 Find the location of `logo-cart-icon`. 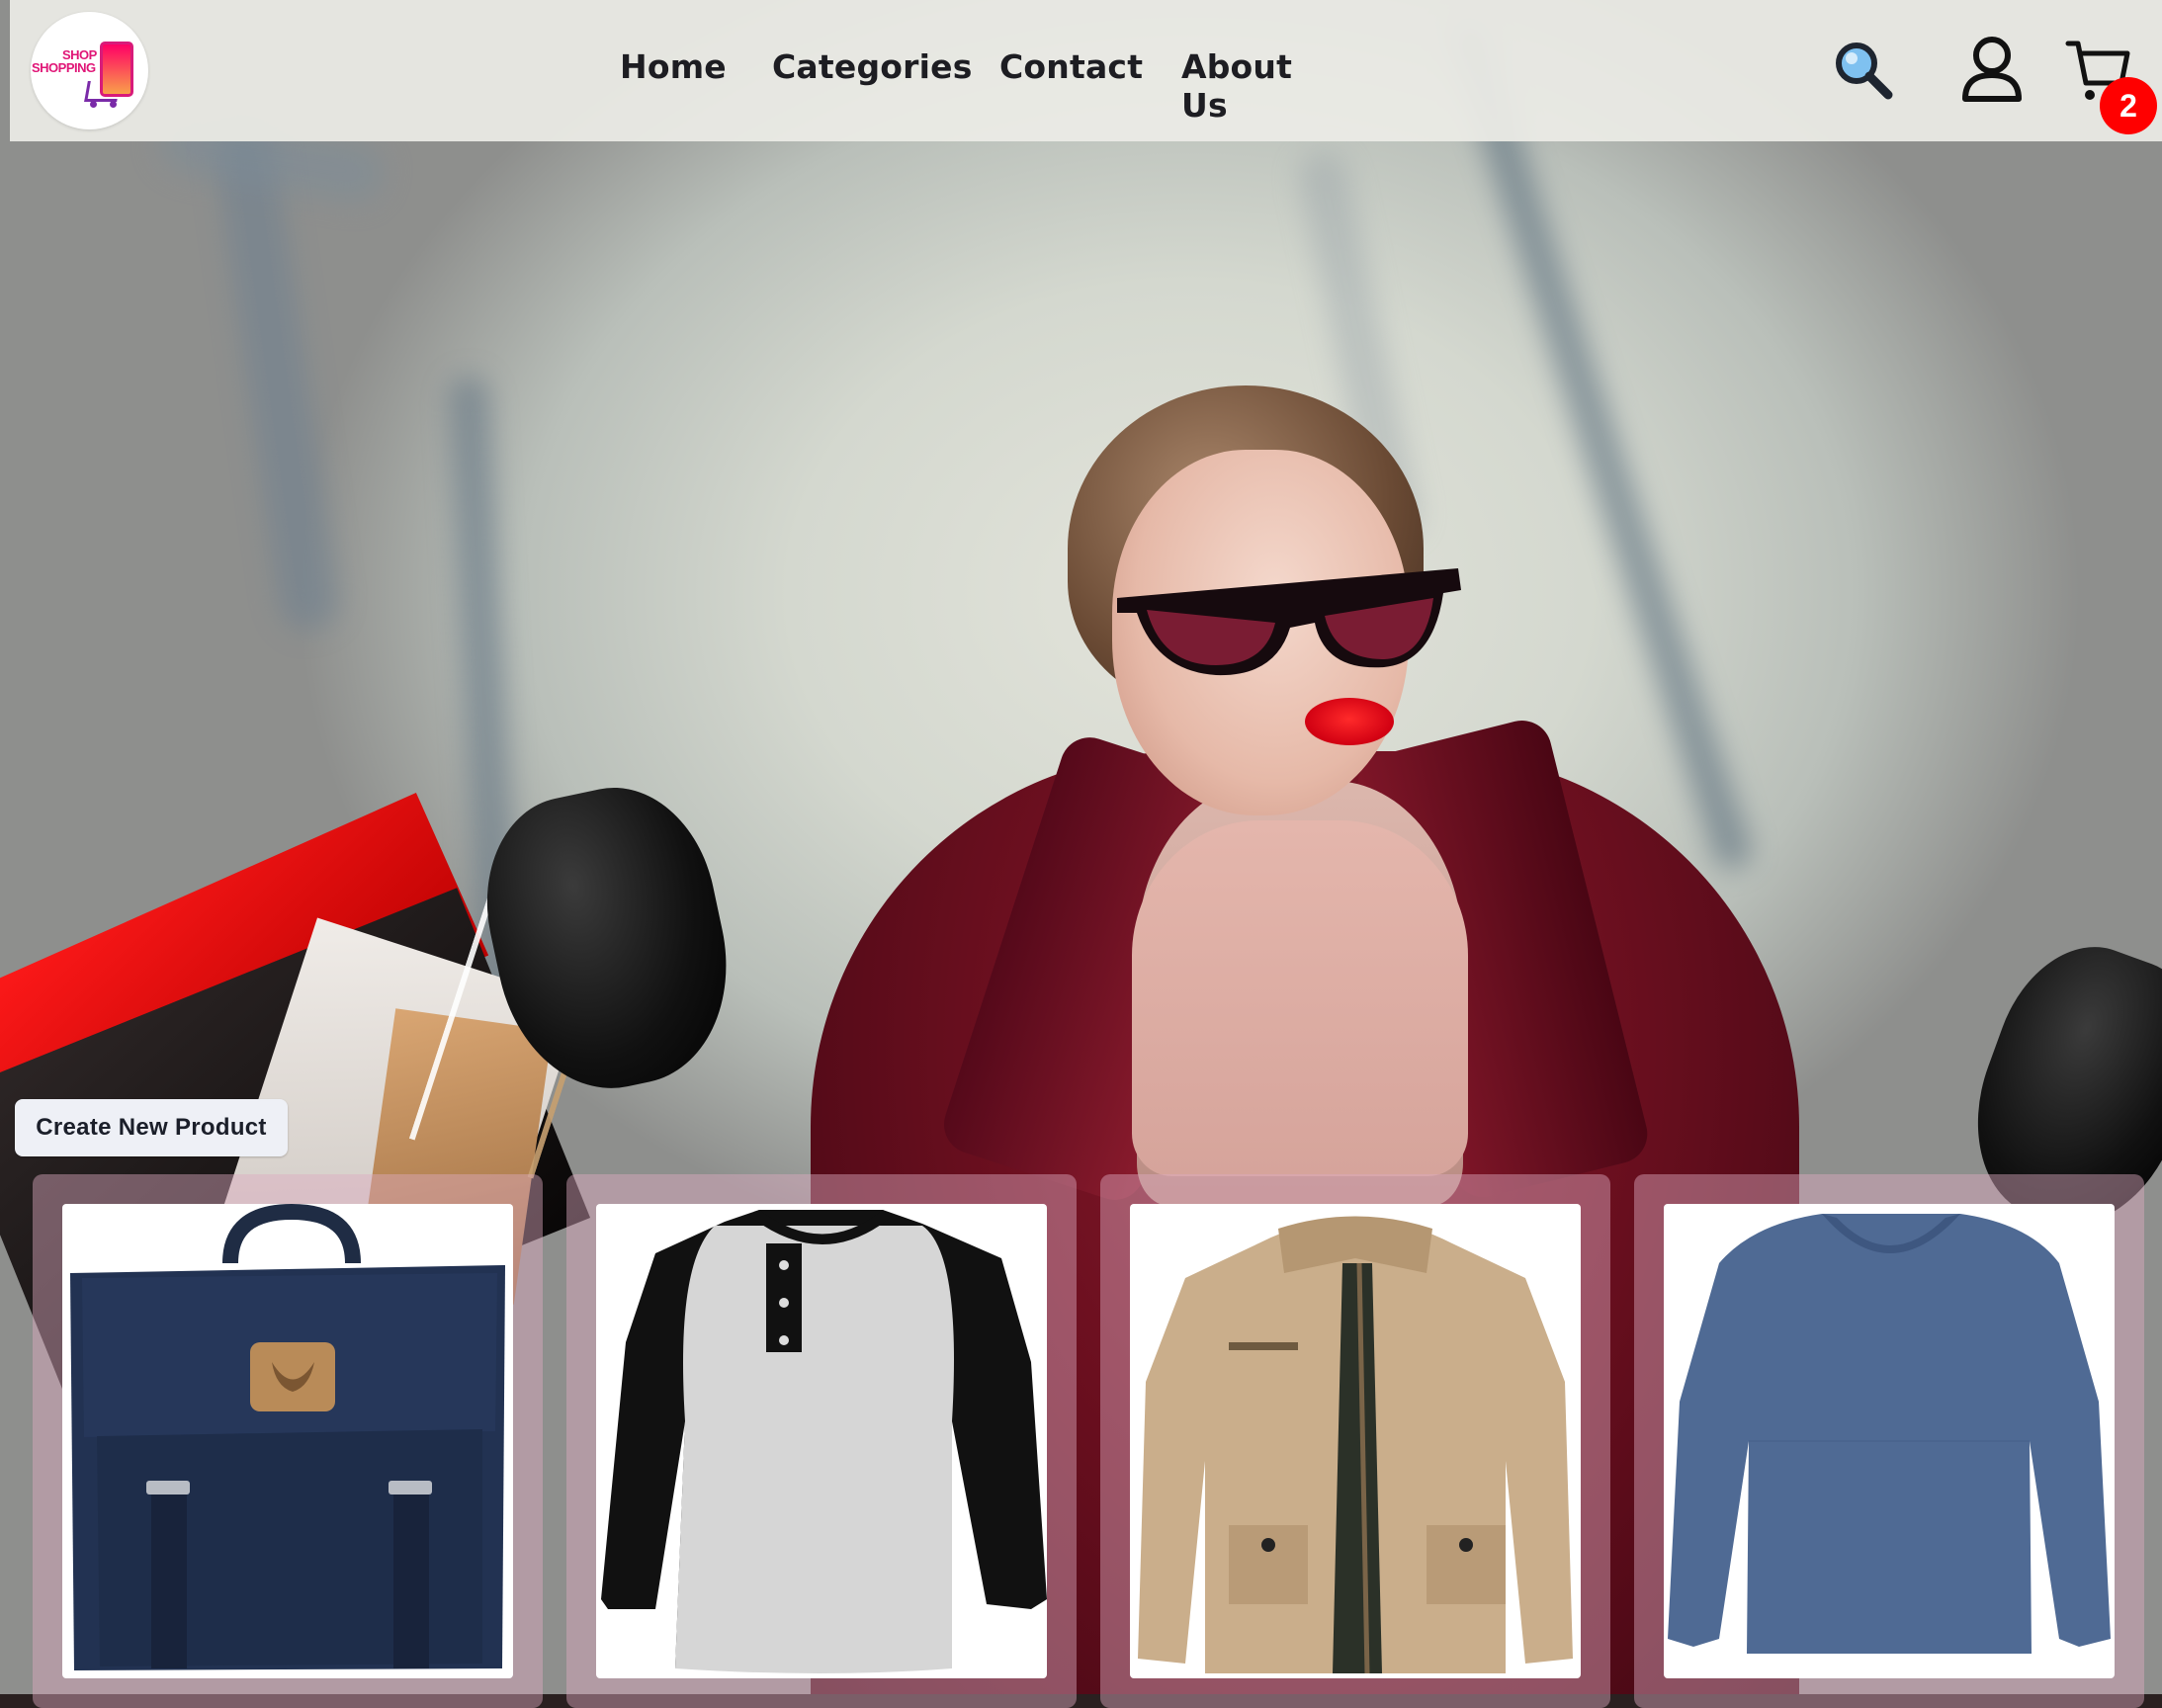

logo-cart-icon is located at coordinates (102, 91).